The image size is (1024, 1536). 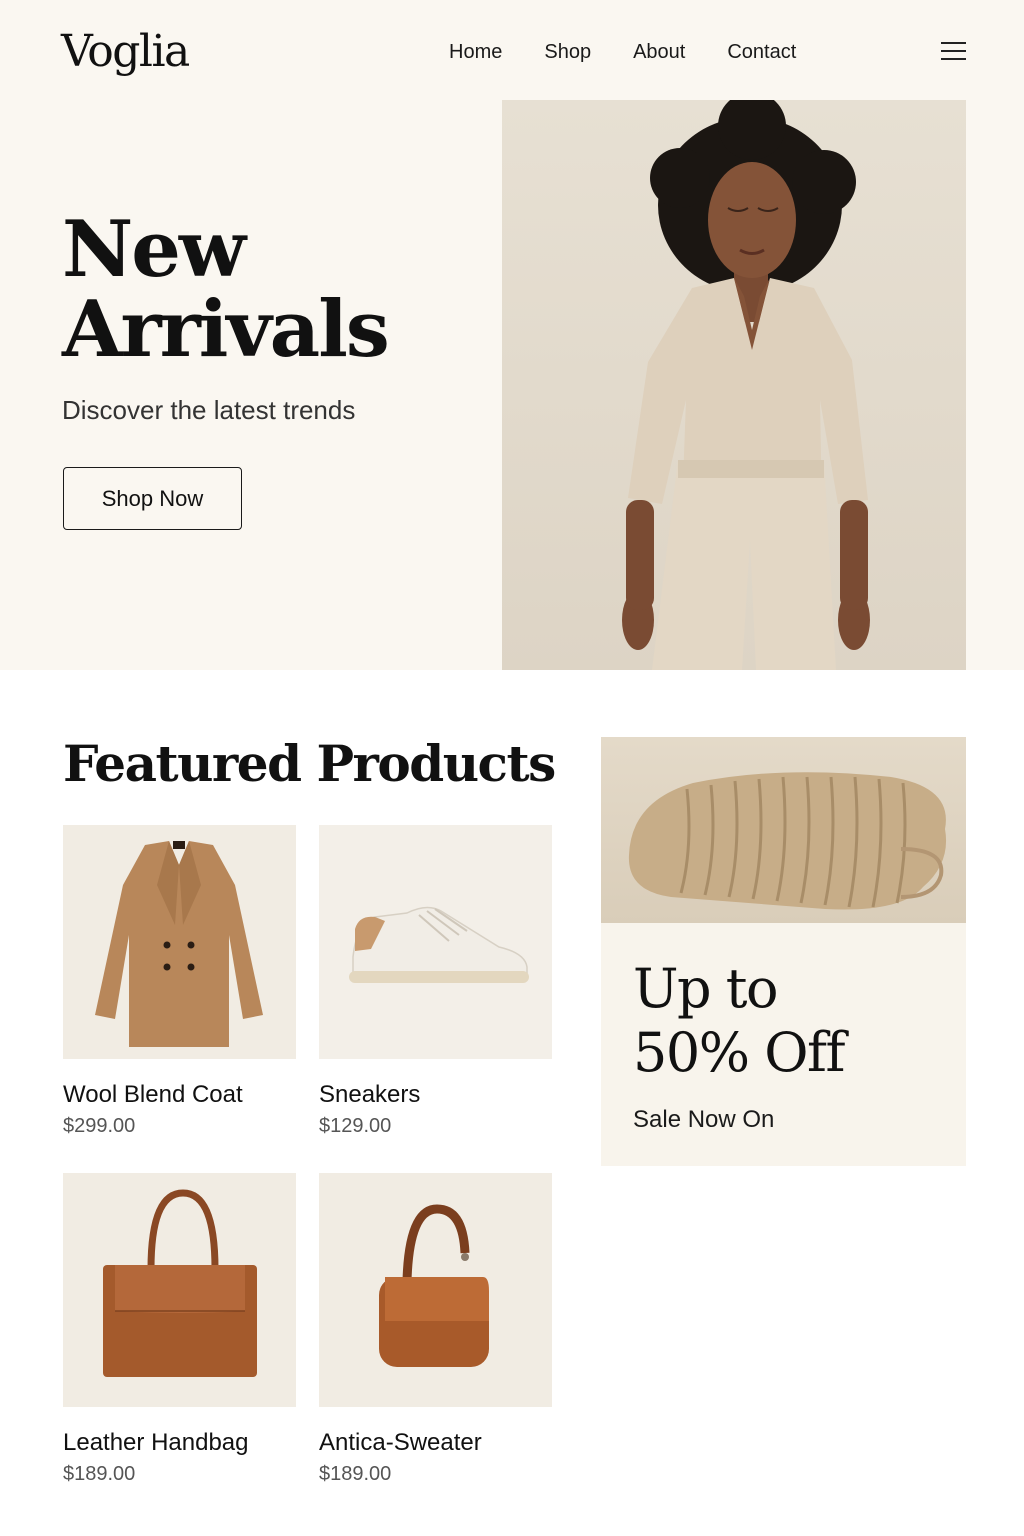 I want to click on featured-products-title: Featured Products, so click(x=309, y=763).